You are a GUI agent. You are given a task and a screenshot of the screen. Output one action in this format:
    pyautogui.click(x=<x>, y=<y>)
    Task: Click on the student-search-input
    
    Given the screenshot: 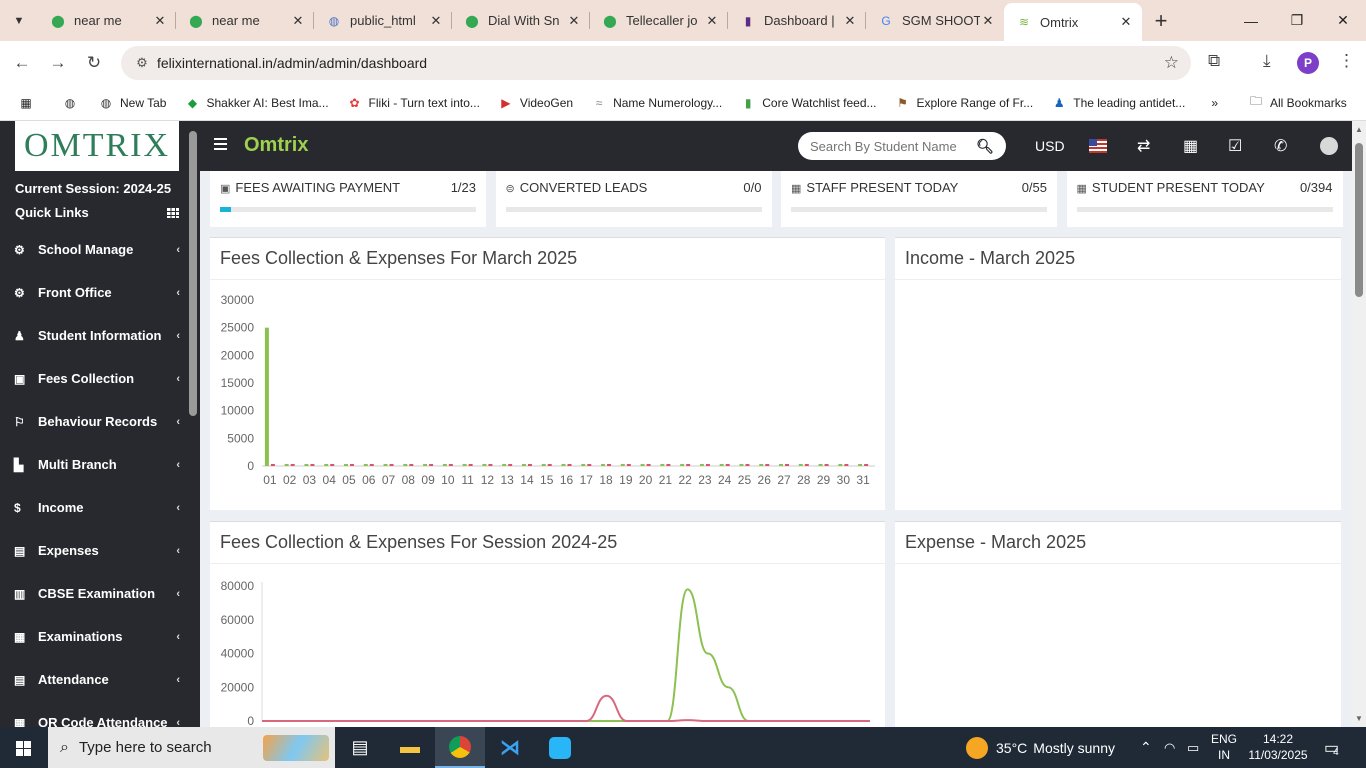 What is the action you would take?
    pyautogui.click(x=885, y=146)
    